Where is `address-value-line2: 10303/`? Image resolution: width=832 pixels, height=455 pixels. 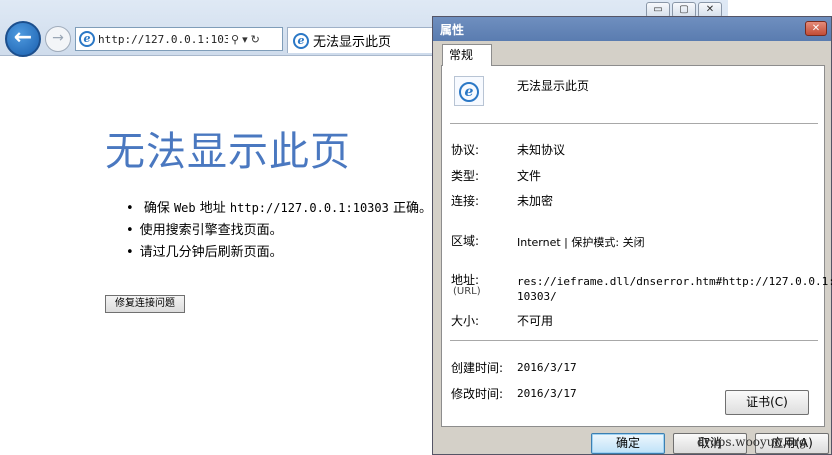
address-value-line2: 10303/ is located at coordinates (537, 296).